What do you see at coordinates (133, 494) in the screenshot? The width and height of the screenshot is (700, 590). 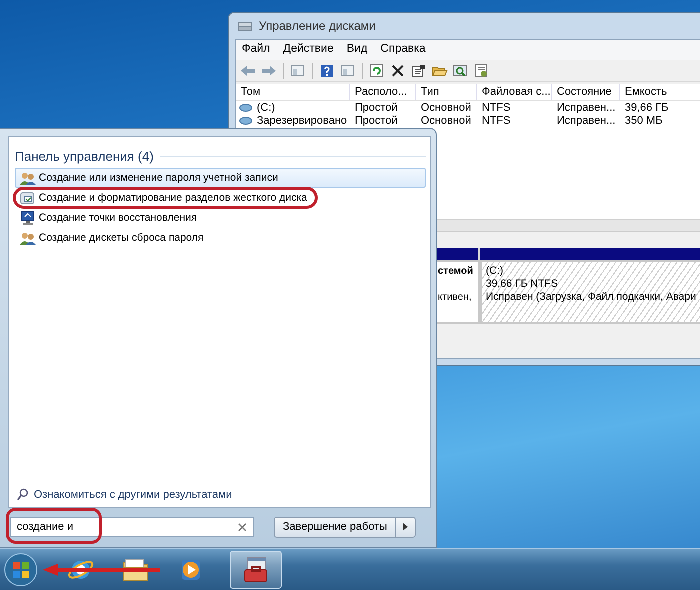 I see `more-results-link: Ознакомиться с другими результатами` at bounding box center [133, 494].